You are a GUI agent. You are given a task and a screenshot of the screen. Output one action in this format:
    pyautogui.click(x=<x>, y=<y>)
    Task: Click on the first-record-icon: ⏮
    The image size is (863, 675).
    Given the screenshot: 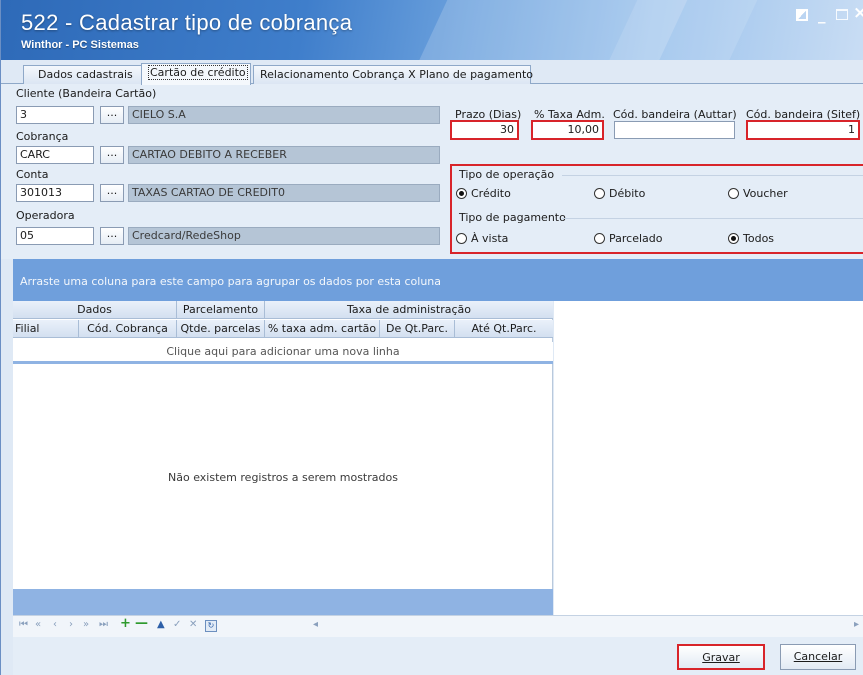 What is the action you would take?
    pyautogui.click(x=23, y=624)
    